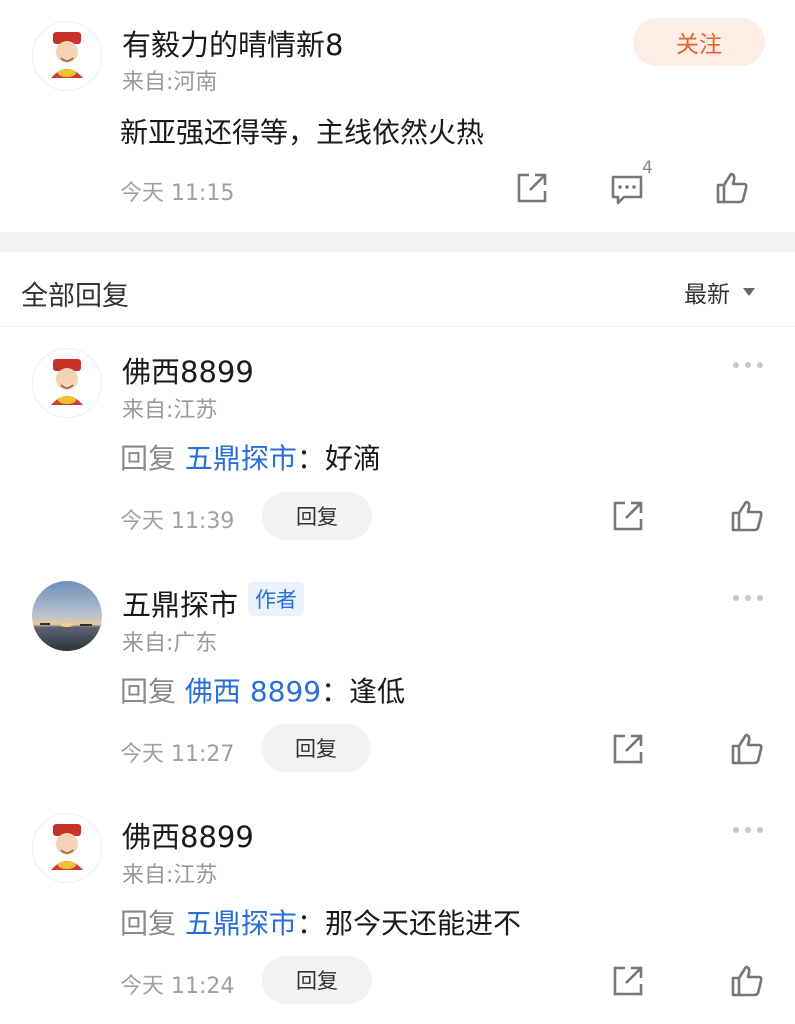  I want to click on reply-content: 回复 五鼎探市：那今天还能进不, so click(320, 922).